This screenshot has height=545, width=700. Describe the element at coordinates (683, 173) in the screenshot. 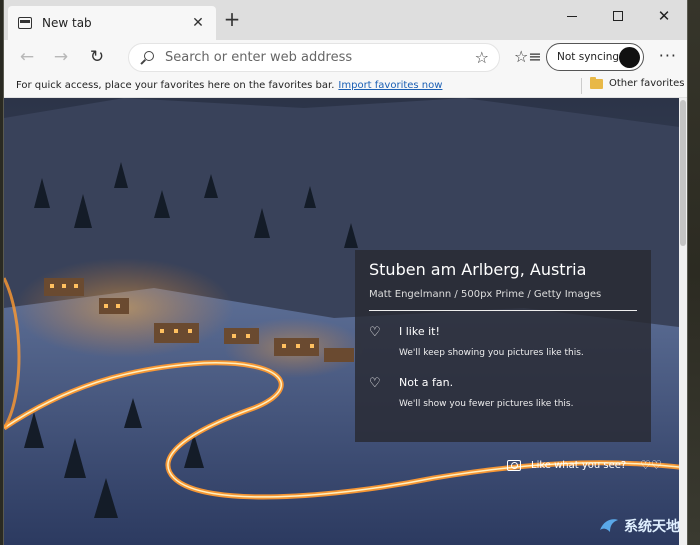

I see `scrollbar-thumb` at that location.